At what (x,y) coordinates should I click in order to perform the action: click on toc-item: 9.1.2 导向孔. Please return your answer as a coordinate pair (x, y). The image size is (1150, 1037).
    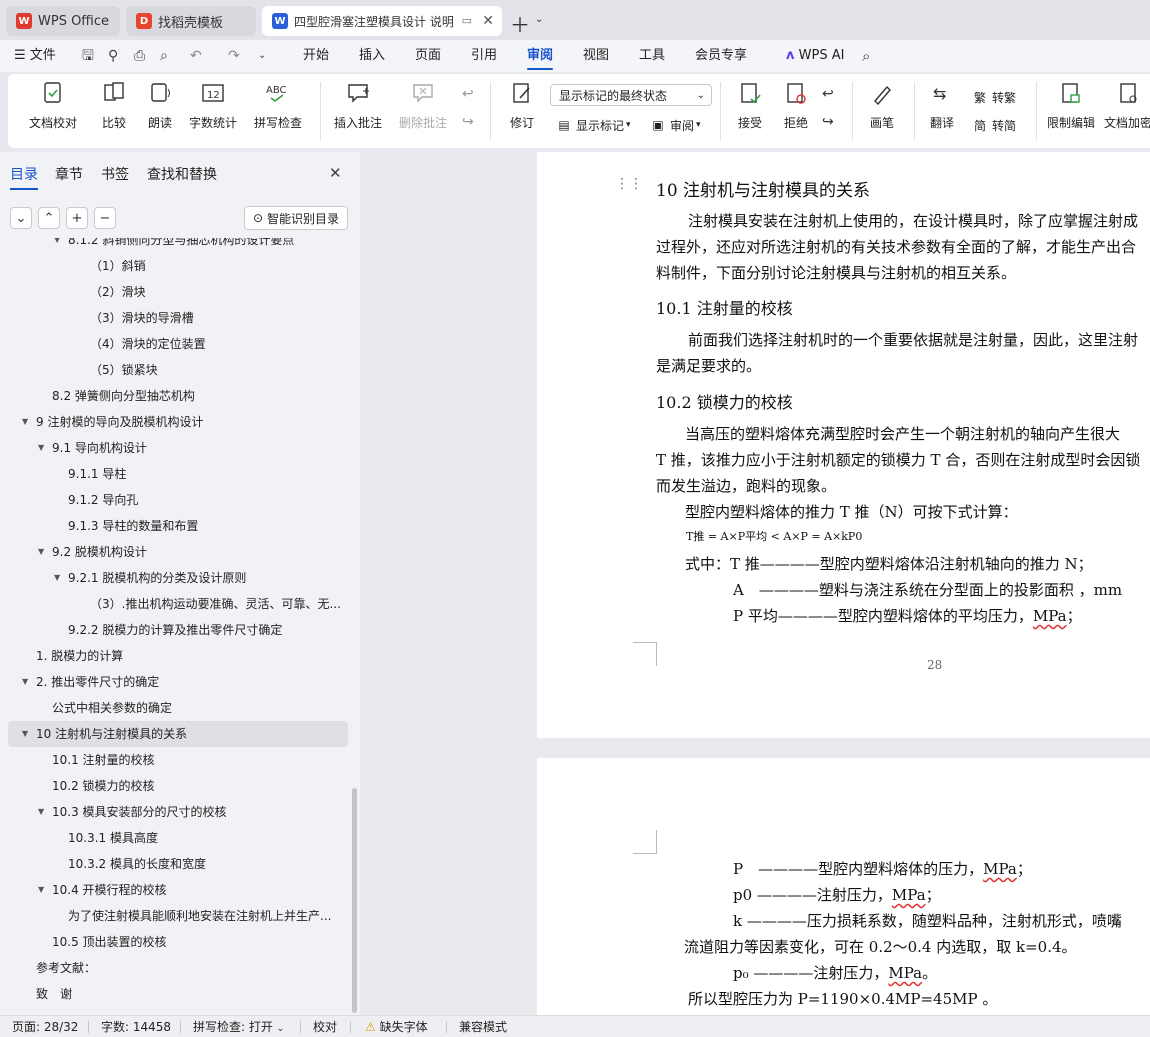
    Looking at the image, I should click on (174, 500).